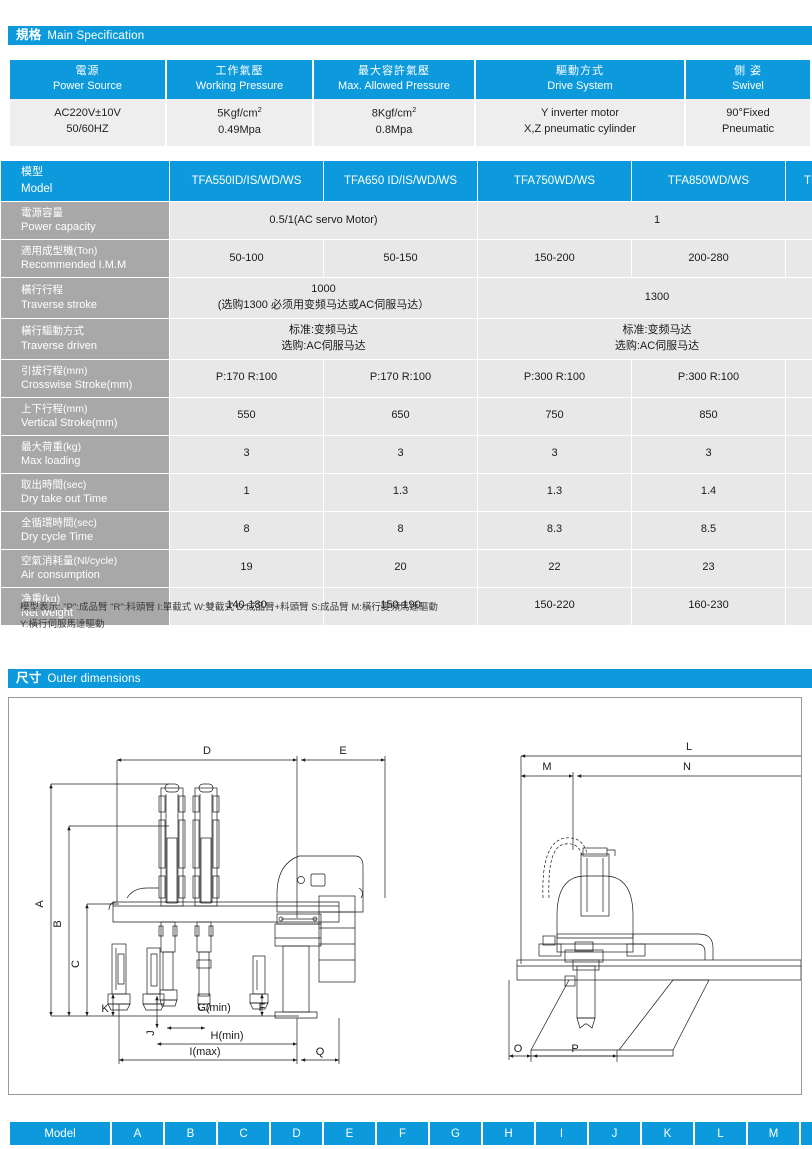 The image size is (812, 1149). I want to click on model-row-label: 最大荷重(kg) Max loading, so click(85, 454).